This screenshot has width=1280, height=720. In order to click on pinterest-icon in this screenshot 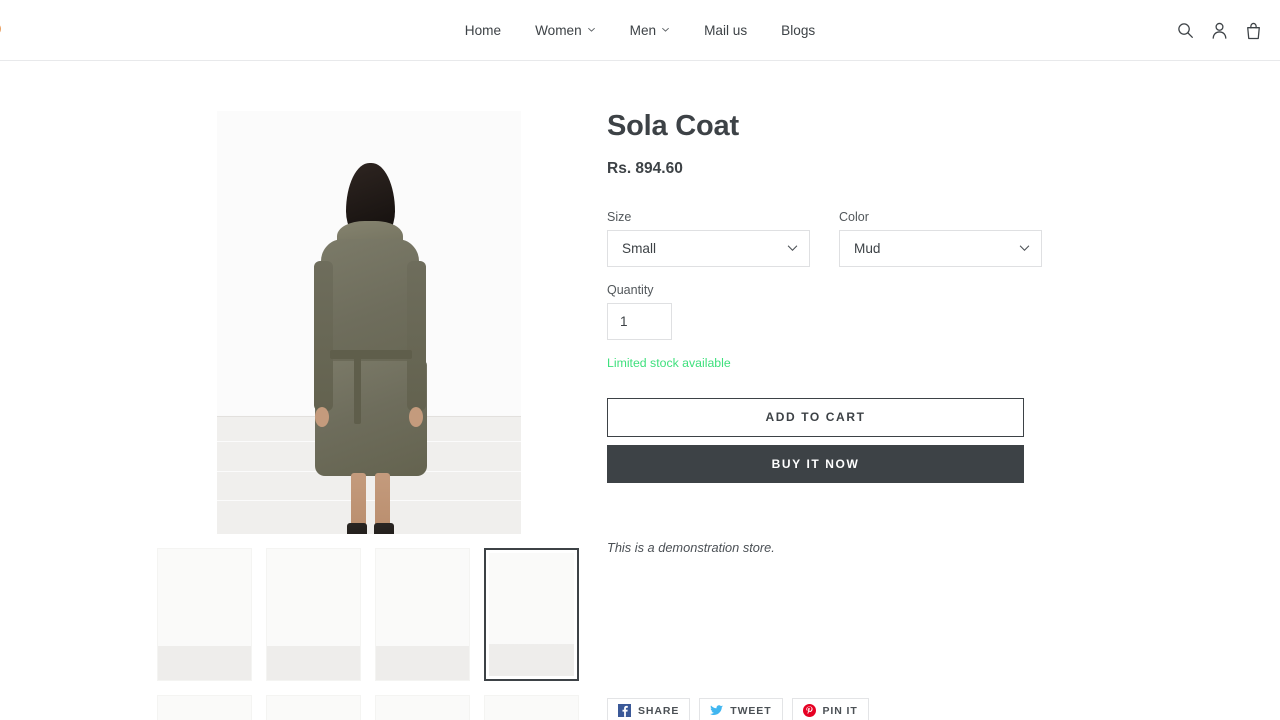, I will do `click(809, 710)`.